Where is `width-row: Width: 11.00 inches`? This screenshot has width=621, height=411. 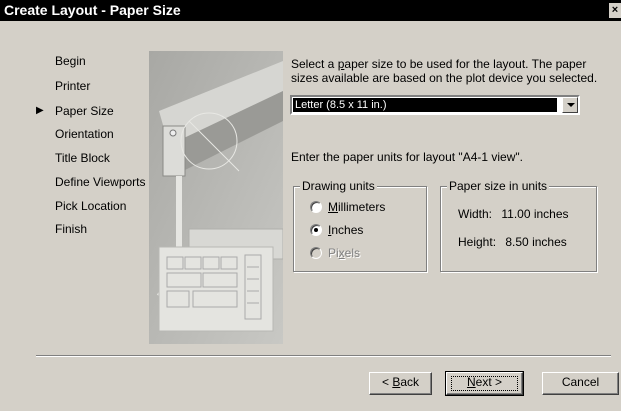
width-row: Width: 11.00 inches is located at coordinates (513, 214).